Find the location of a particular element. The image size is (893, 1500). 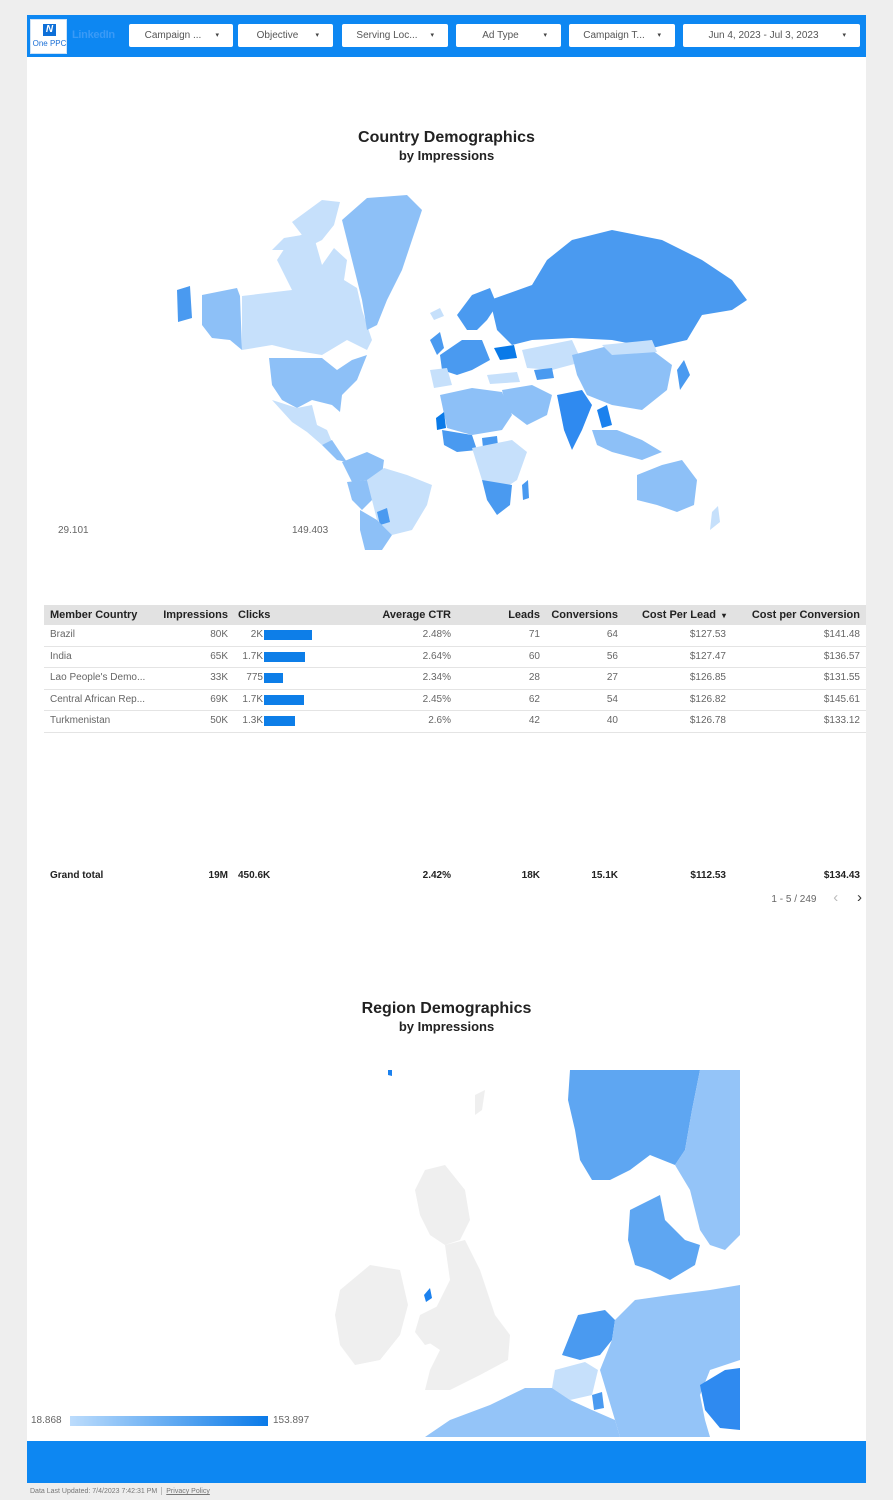

map-region-faroe is located at coordinates (390, 1073).